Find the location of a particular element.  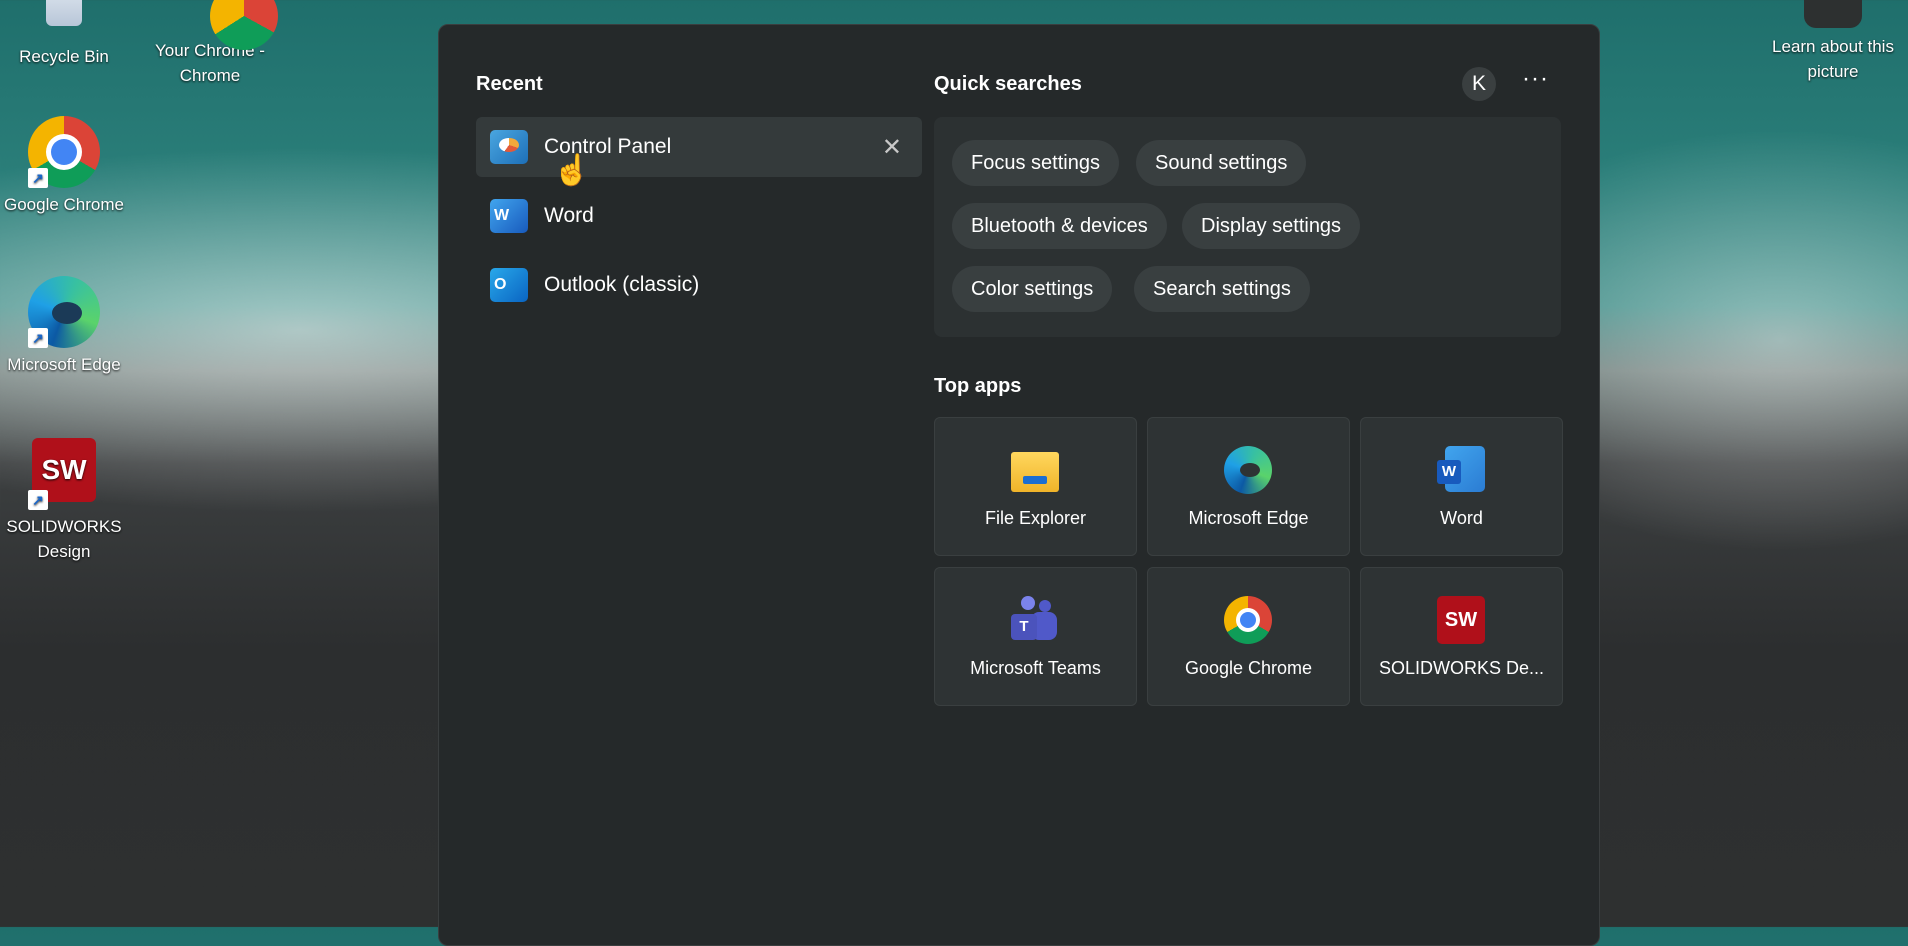

folder-icon is located at coordinates (1035, 470).